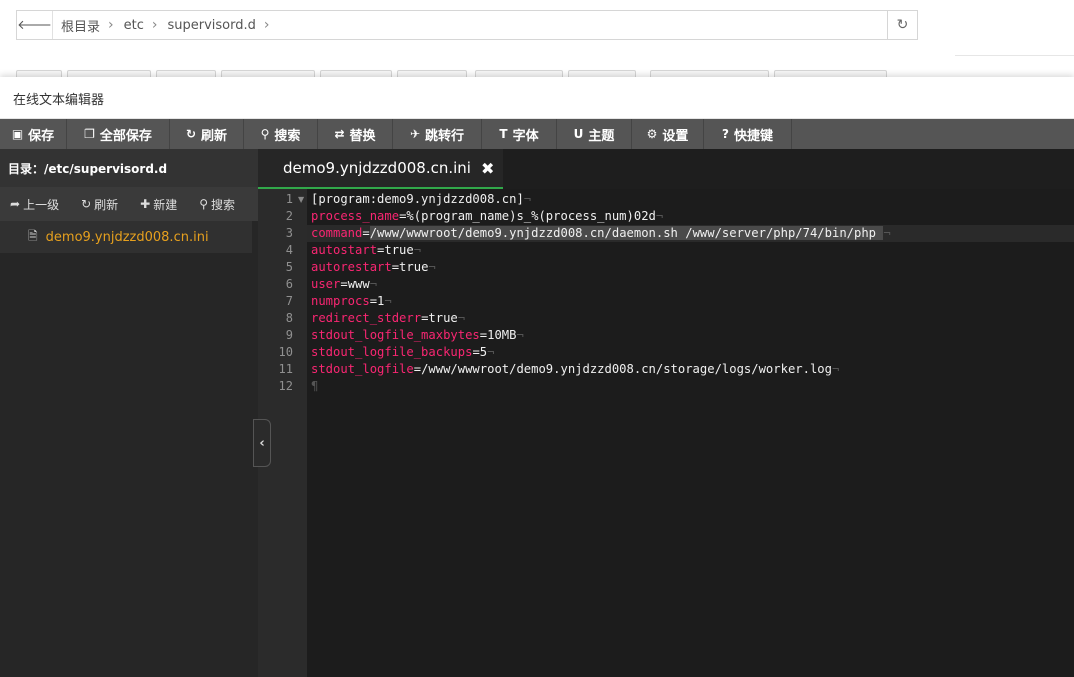 This screenshot has height=677, width=1074. Describe the element at coordinates (125, 136) in the screenshot. I see `save-all-label: 全部保存` at that location.